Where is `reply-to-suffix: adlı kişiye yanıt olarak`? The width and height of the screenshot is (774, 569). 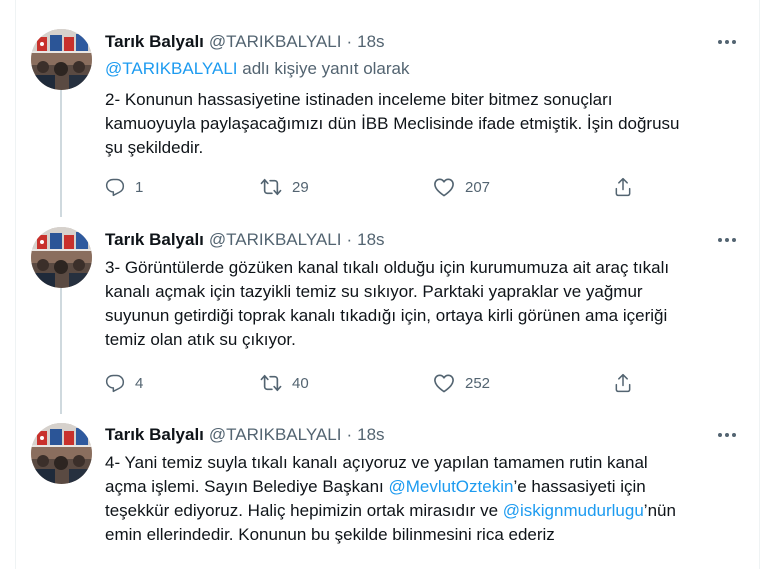
reply-to-suffix: adlı kişiye yanıt olarak is located at coordinates (323, 68).